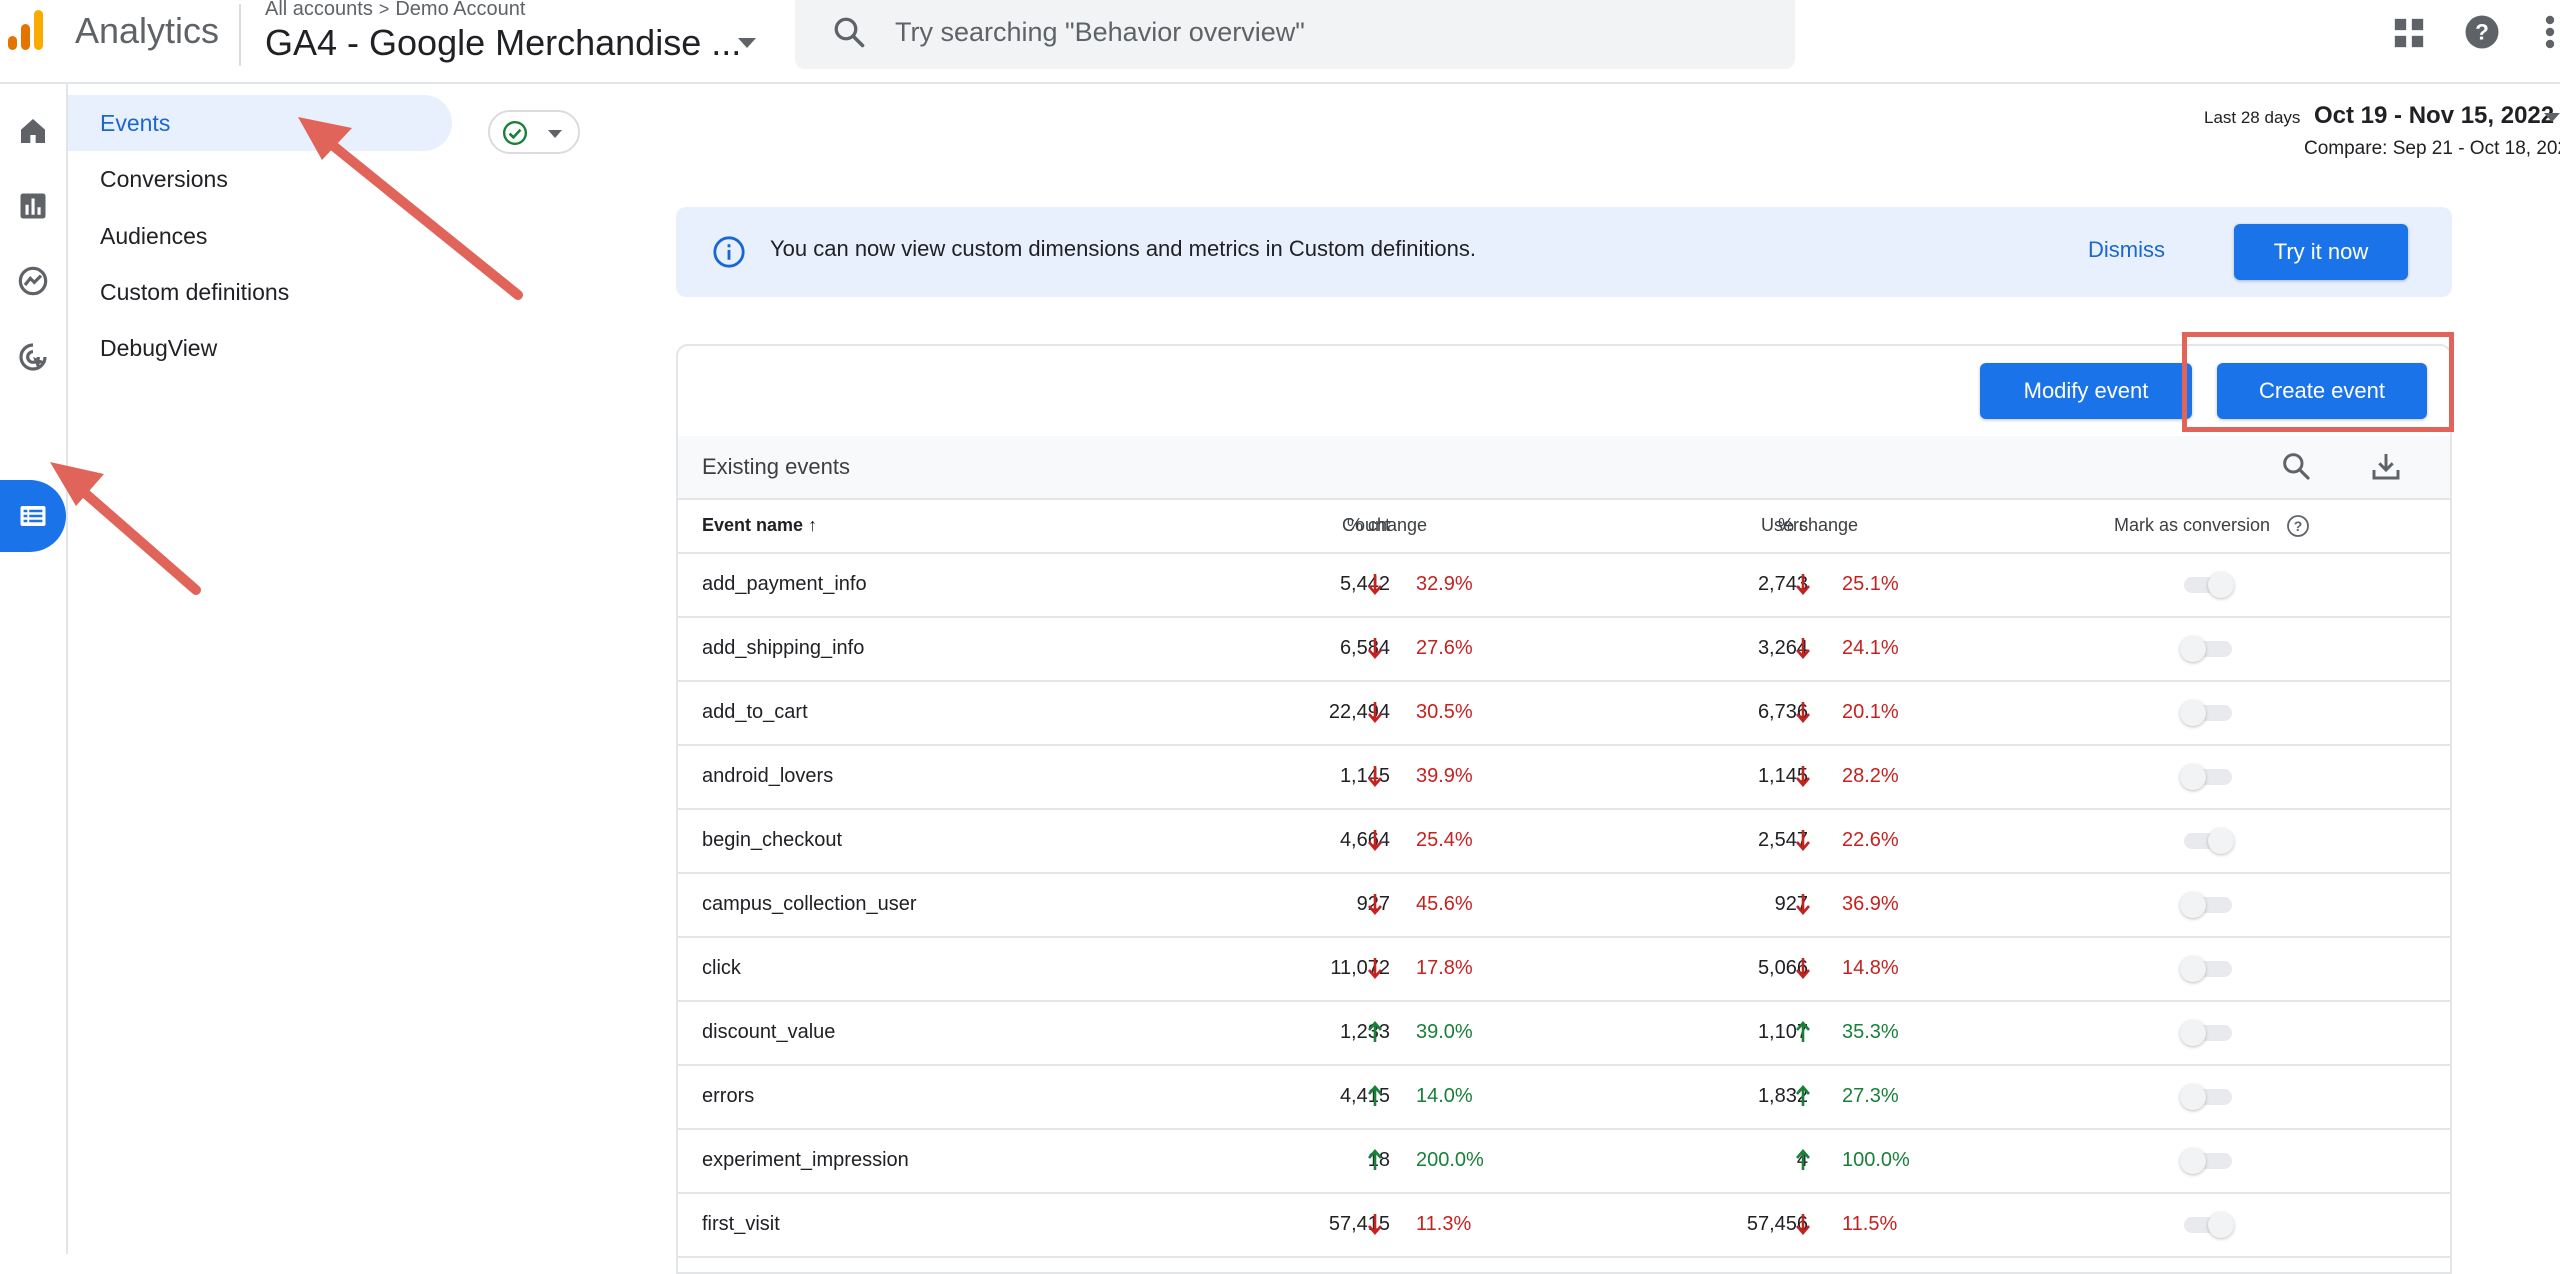  Describe the element at coordinates (33, 131) in the screenshot. I see `rail-home` at that location.